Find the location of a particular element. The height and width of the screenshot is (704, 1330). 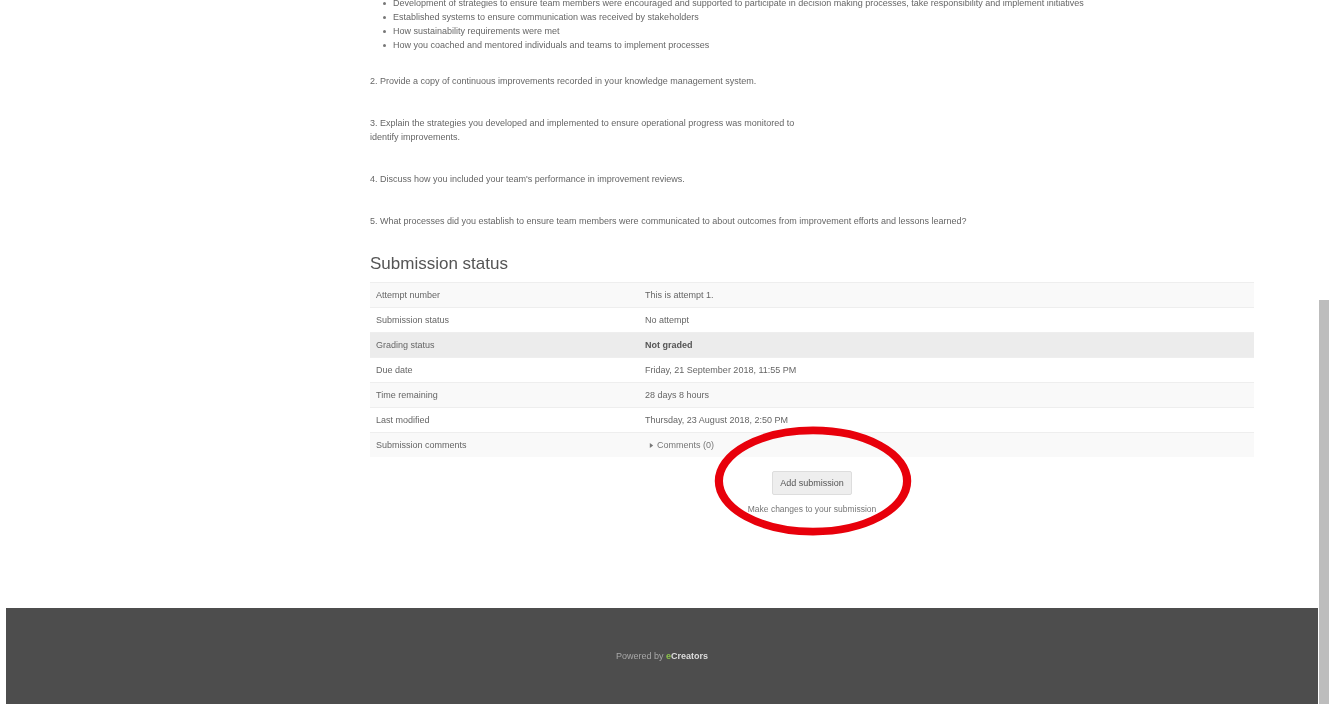

table-cell: Due date is located at coordinates (504, 370).